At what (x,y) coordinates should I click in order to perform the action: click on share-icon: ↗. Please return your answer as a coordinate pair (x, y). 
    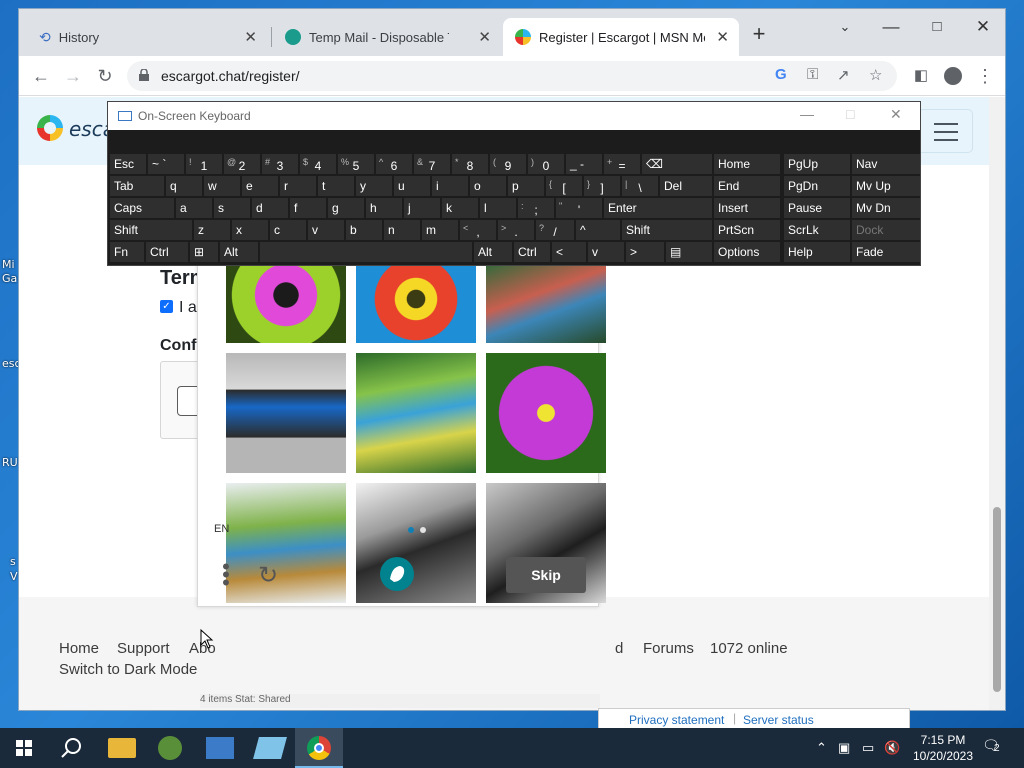
    Looking at the image, I should click on (843, 75).